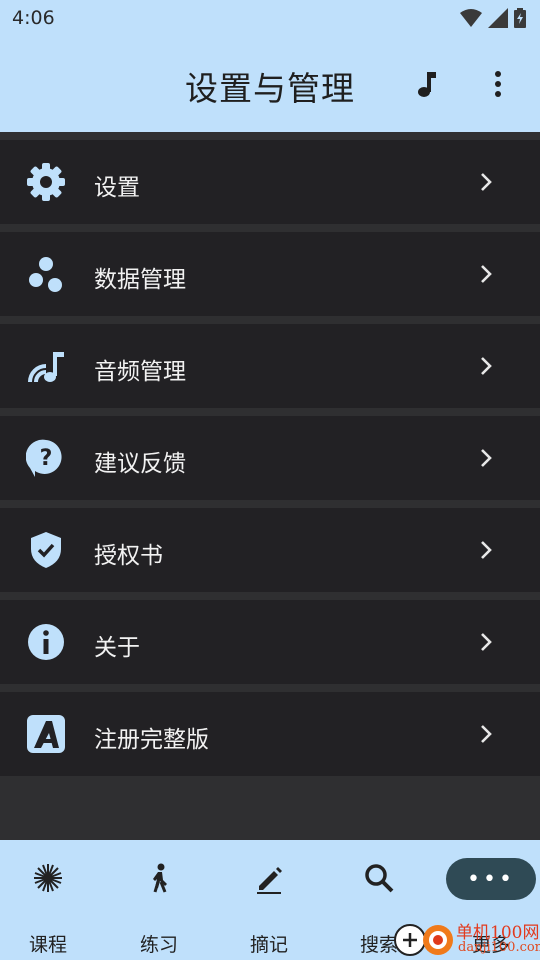  Describe the element at coordinates (270, 274) in the screenshot. I see `menu-item-data-management: 数据管理` at that location.